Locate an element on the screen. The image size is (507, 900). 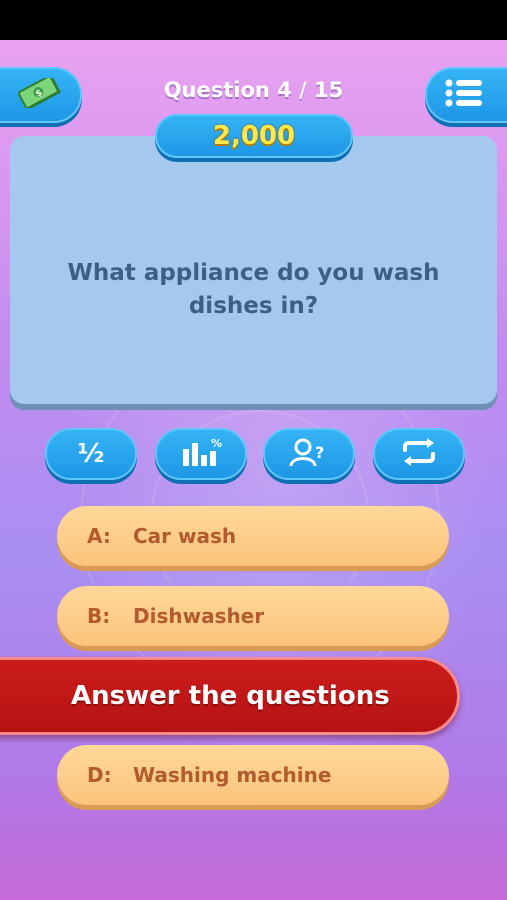
lifeline-audience-button: % is located at coordinates (201, 454).